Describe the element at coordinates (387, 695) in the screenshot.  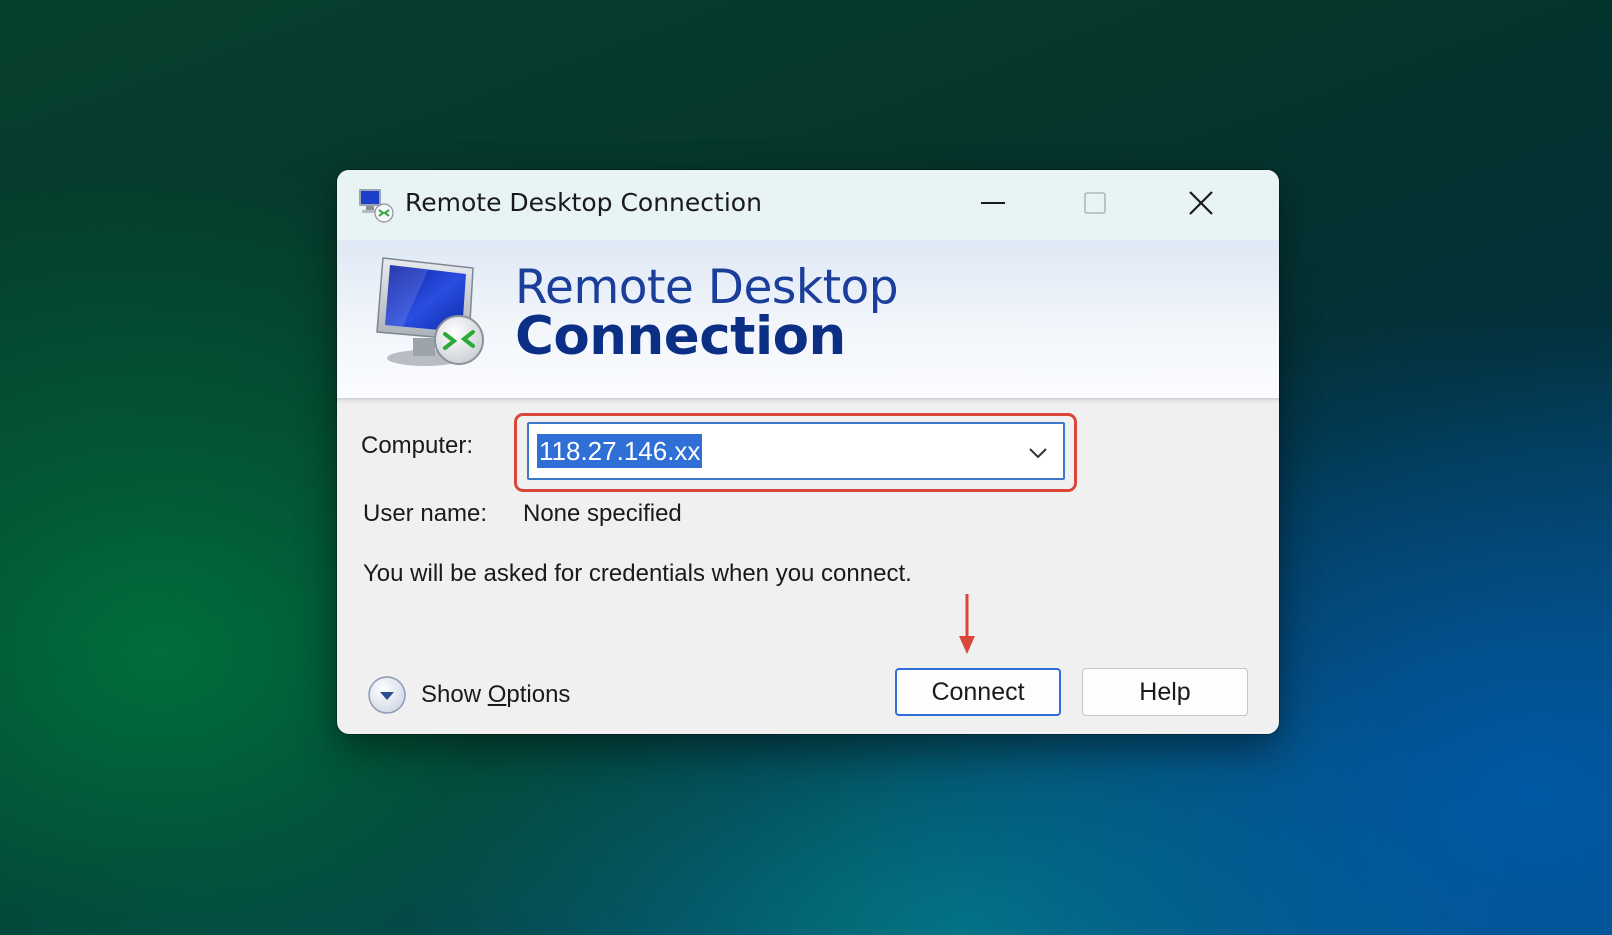
I see `expand-circle-icon` at that location.